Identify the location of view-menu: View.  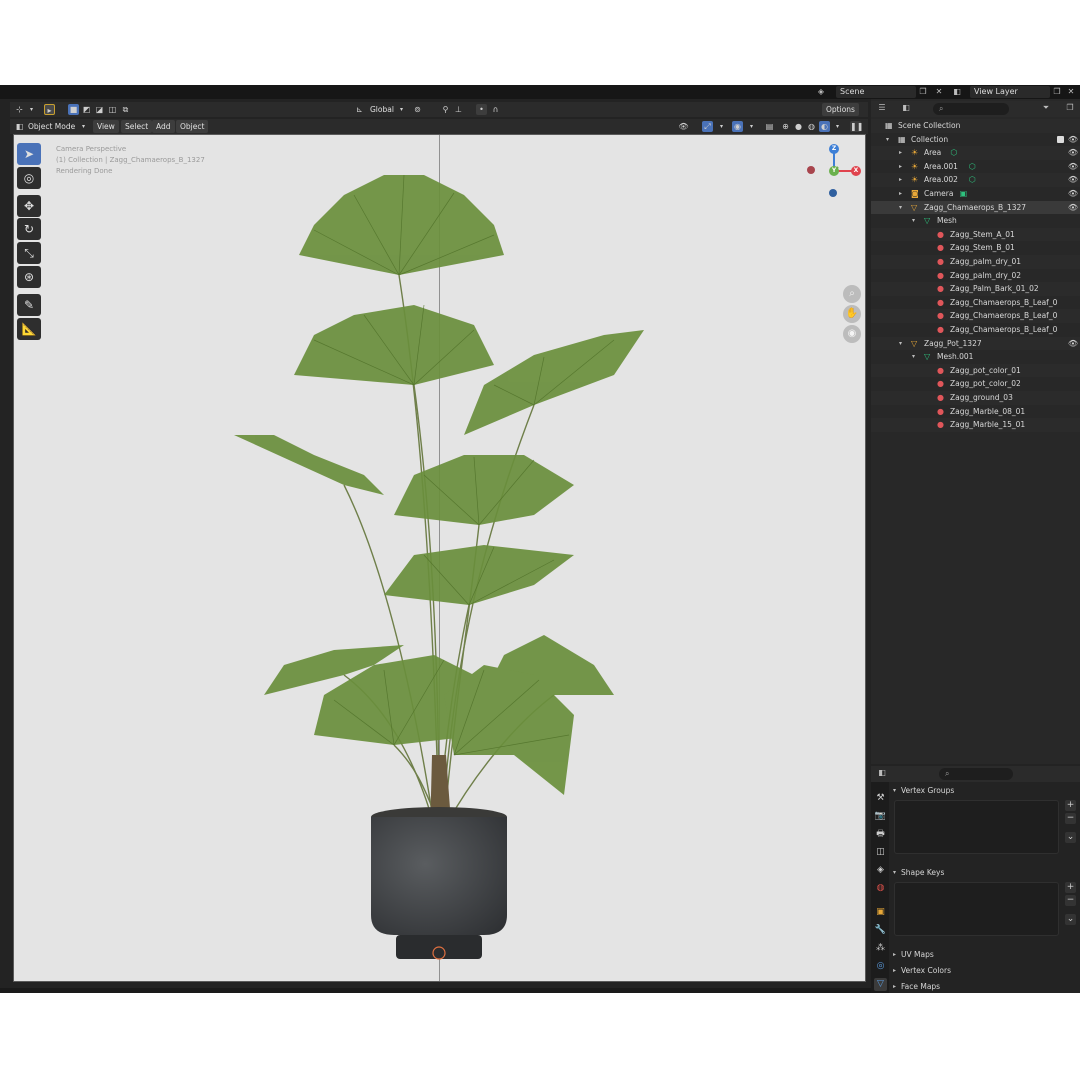
(106, 126).